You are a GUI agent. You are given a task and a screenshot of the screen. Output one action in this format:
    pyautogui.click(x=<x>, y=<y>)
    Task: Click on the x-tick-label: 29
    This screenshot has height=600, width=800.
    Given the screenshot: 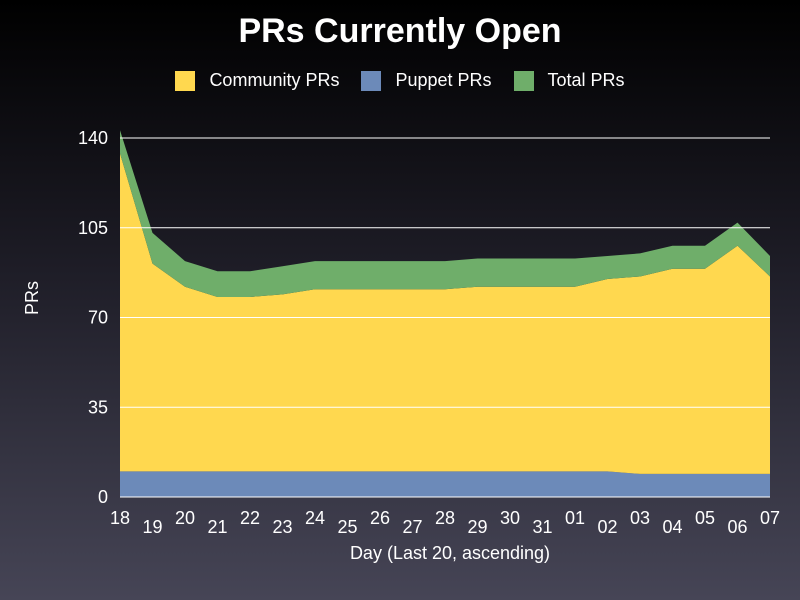 What is the action you would take?
    pyautogui.click(x=477, y=527)
    